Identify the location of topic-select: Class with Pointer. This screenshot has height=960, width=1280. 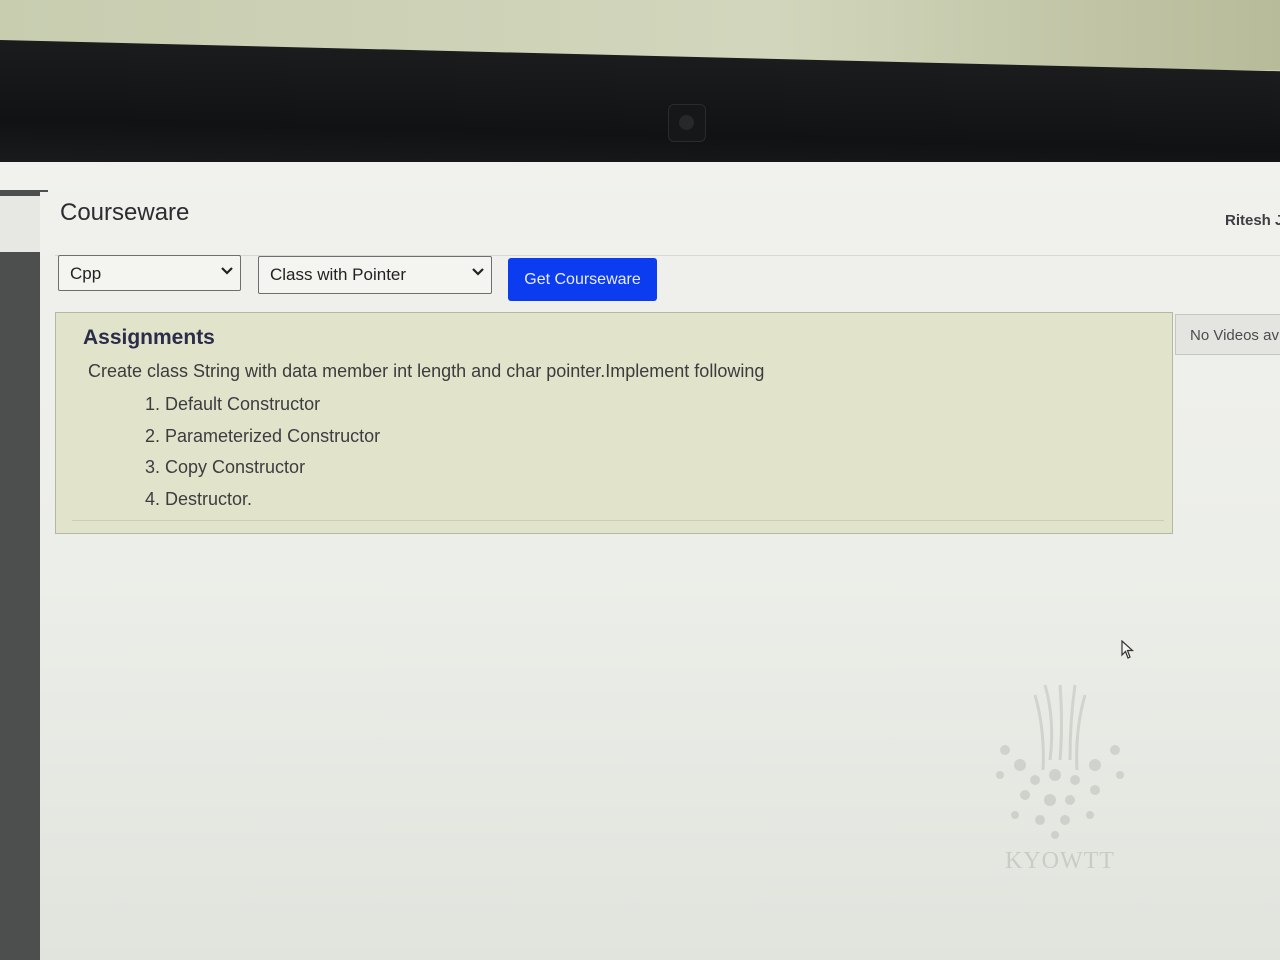
(375, 275).